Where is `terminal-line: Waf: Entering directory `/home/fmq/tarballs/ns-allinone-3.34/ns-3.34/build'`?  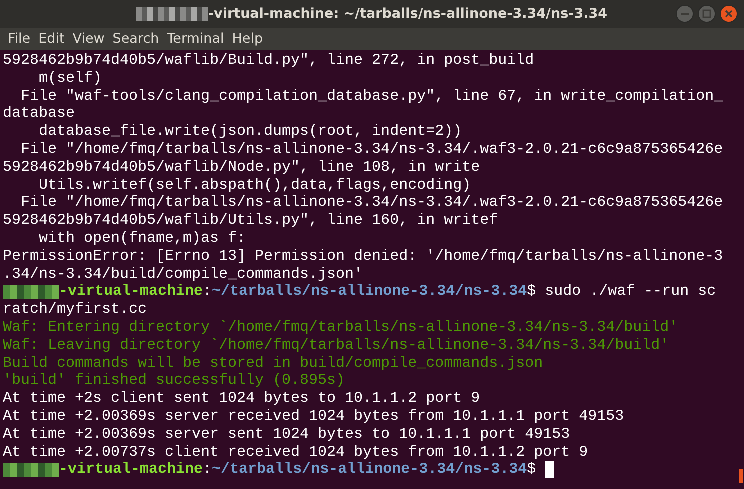 terminal-line: Waf: Entering directory `/home/fmq/tarballs/ns-allinone-3.34/ns-3.34/build' is located at coordinates (340, 327).